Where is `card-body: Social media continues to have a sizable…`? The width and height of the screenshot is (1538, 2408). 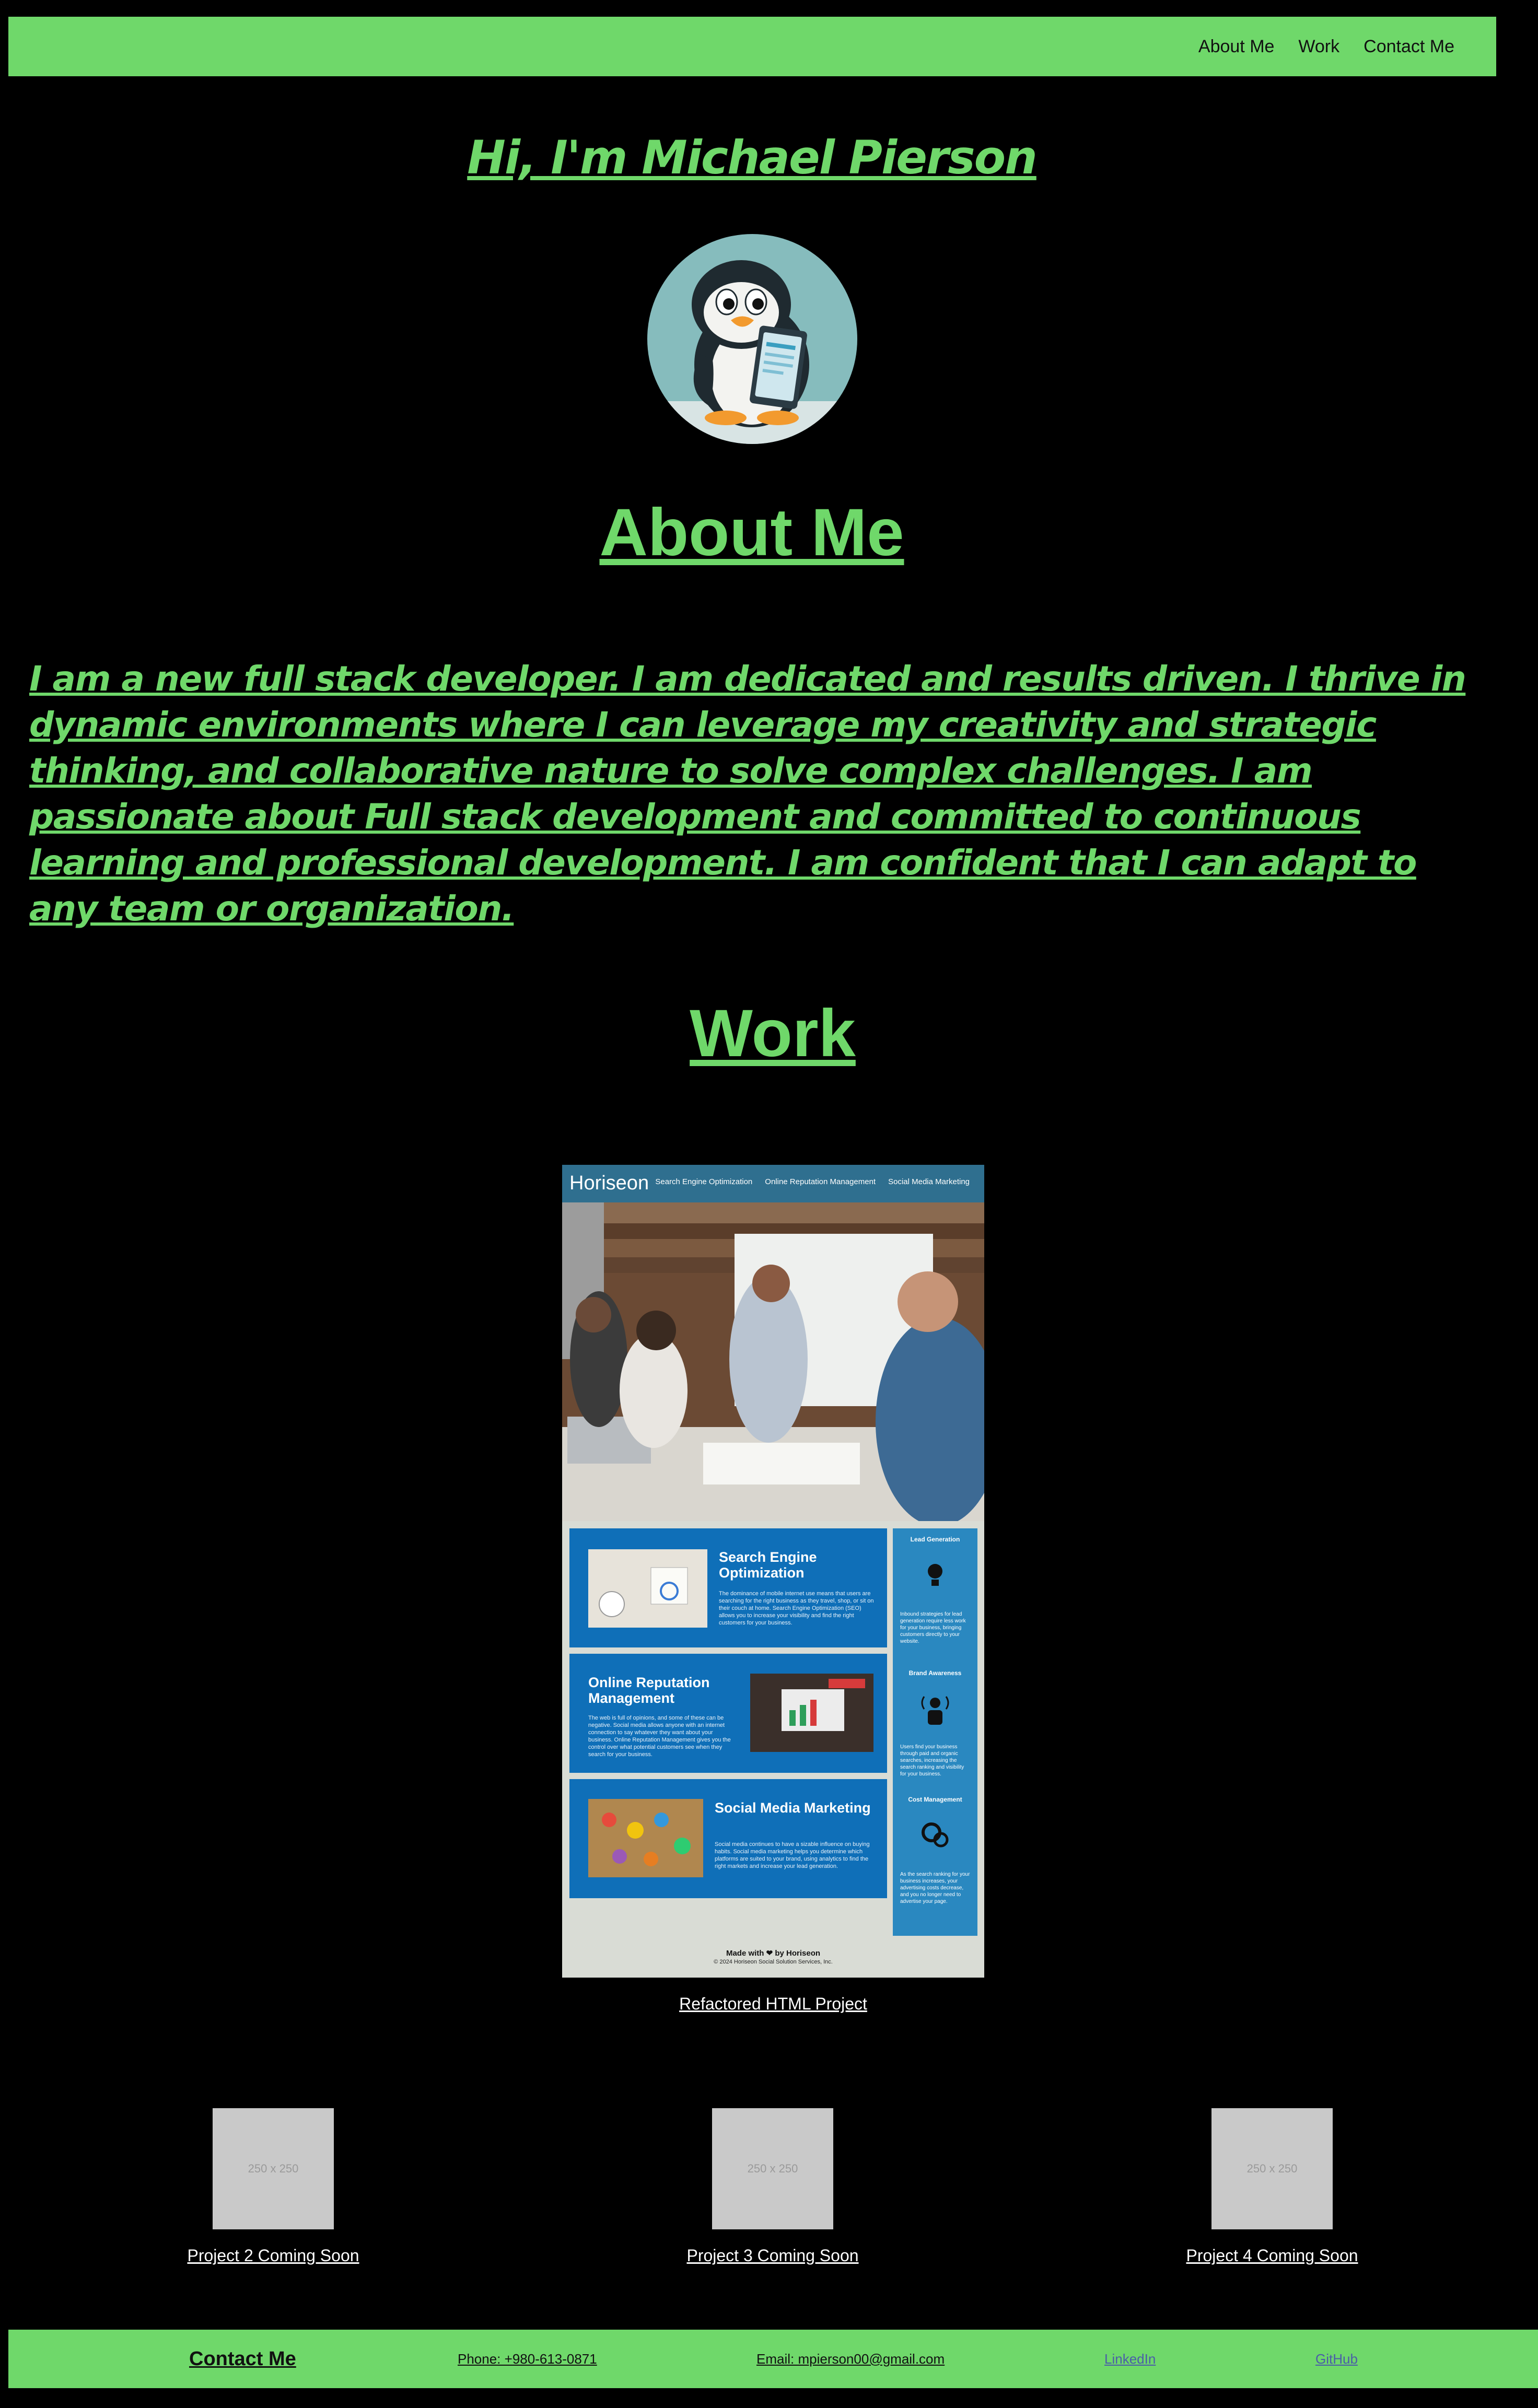 card-body: Social media continues to have a sizable… is located at coordinates (792, 1855).